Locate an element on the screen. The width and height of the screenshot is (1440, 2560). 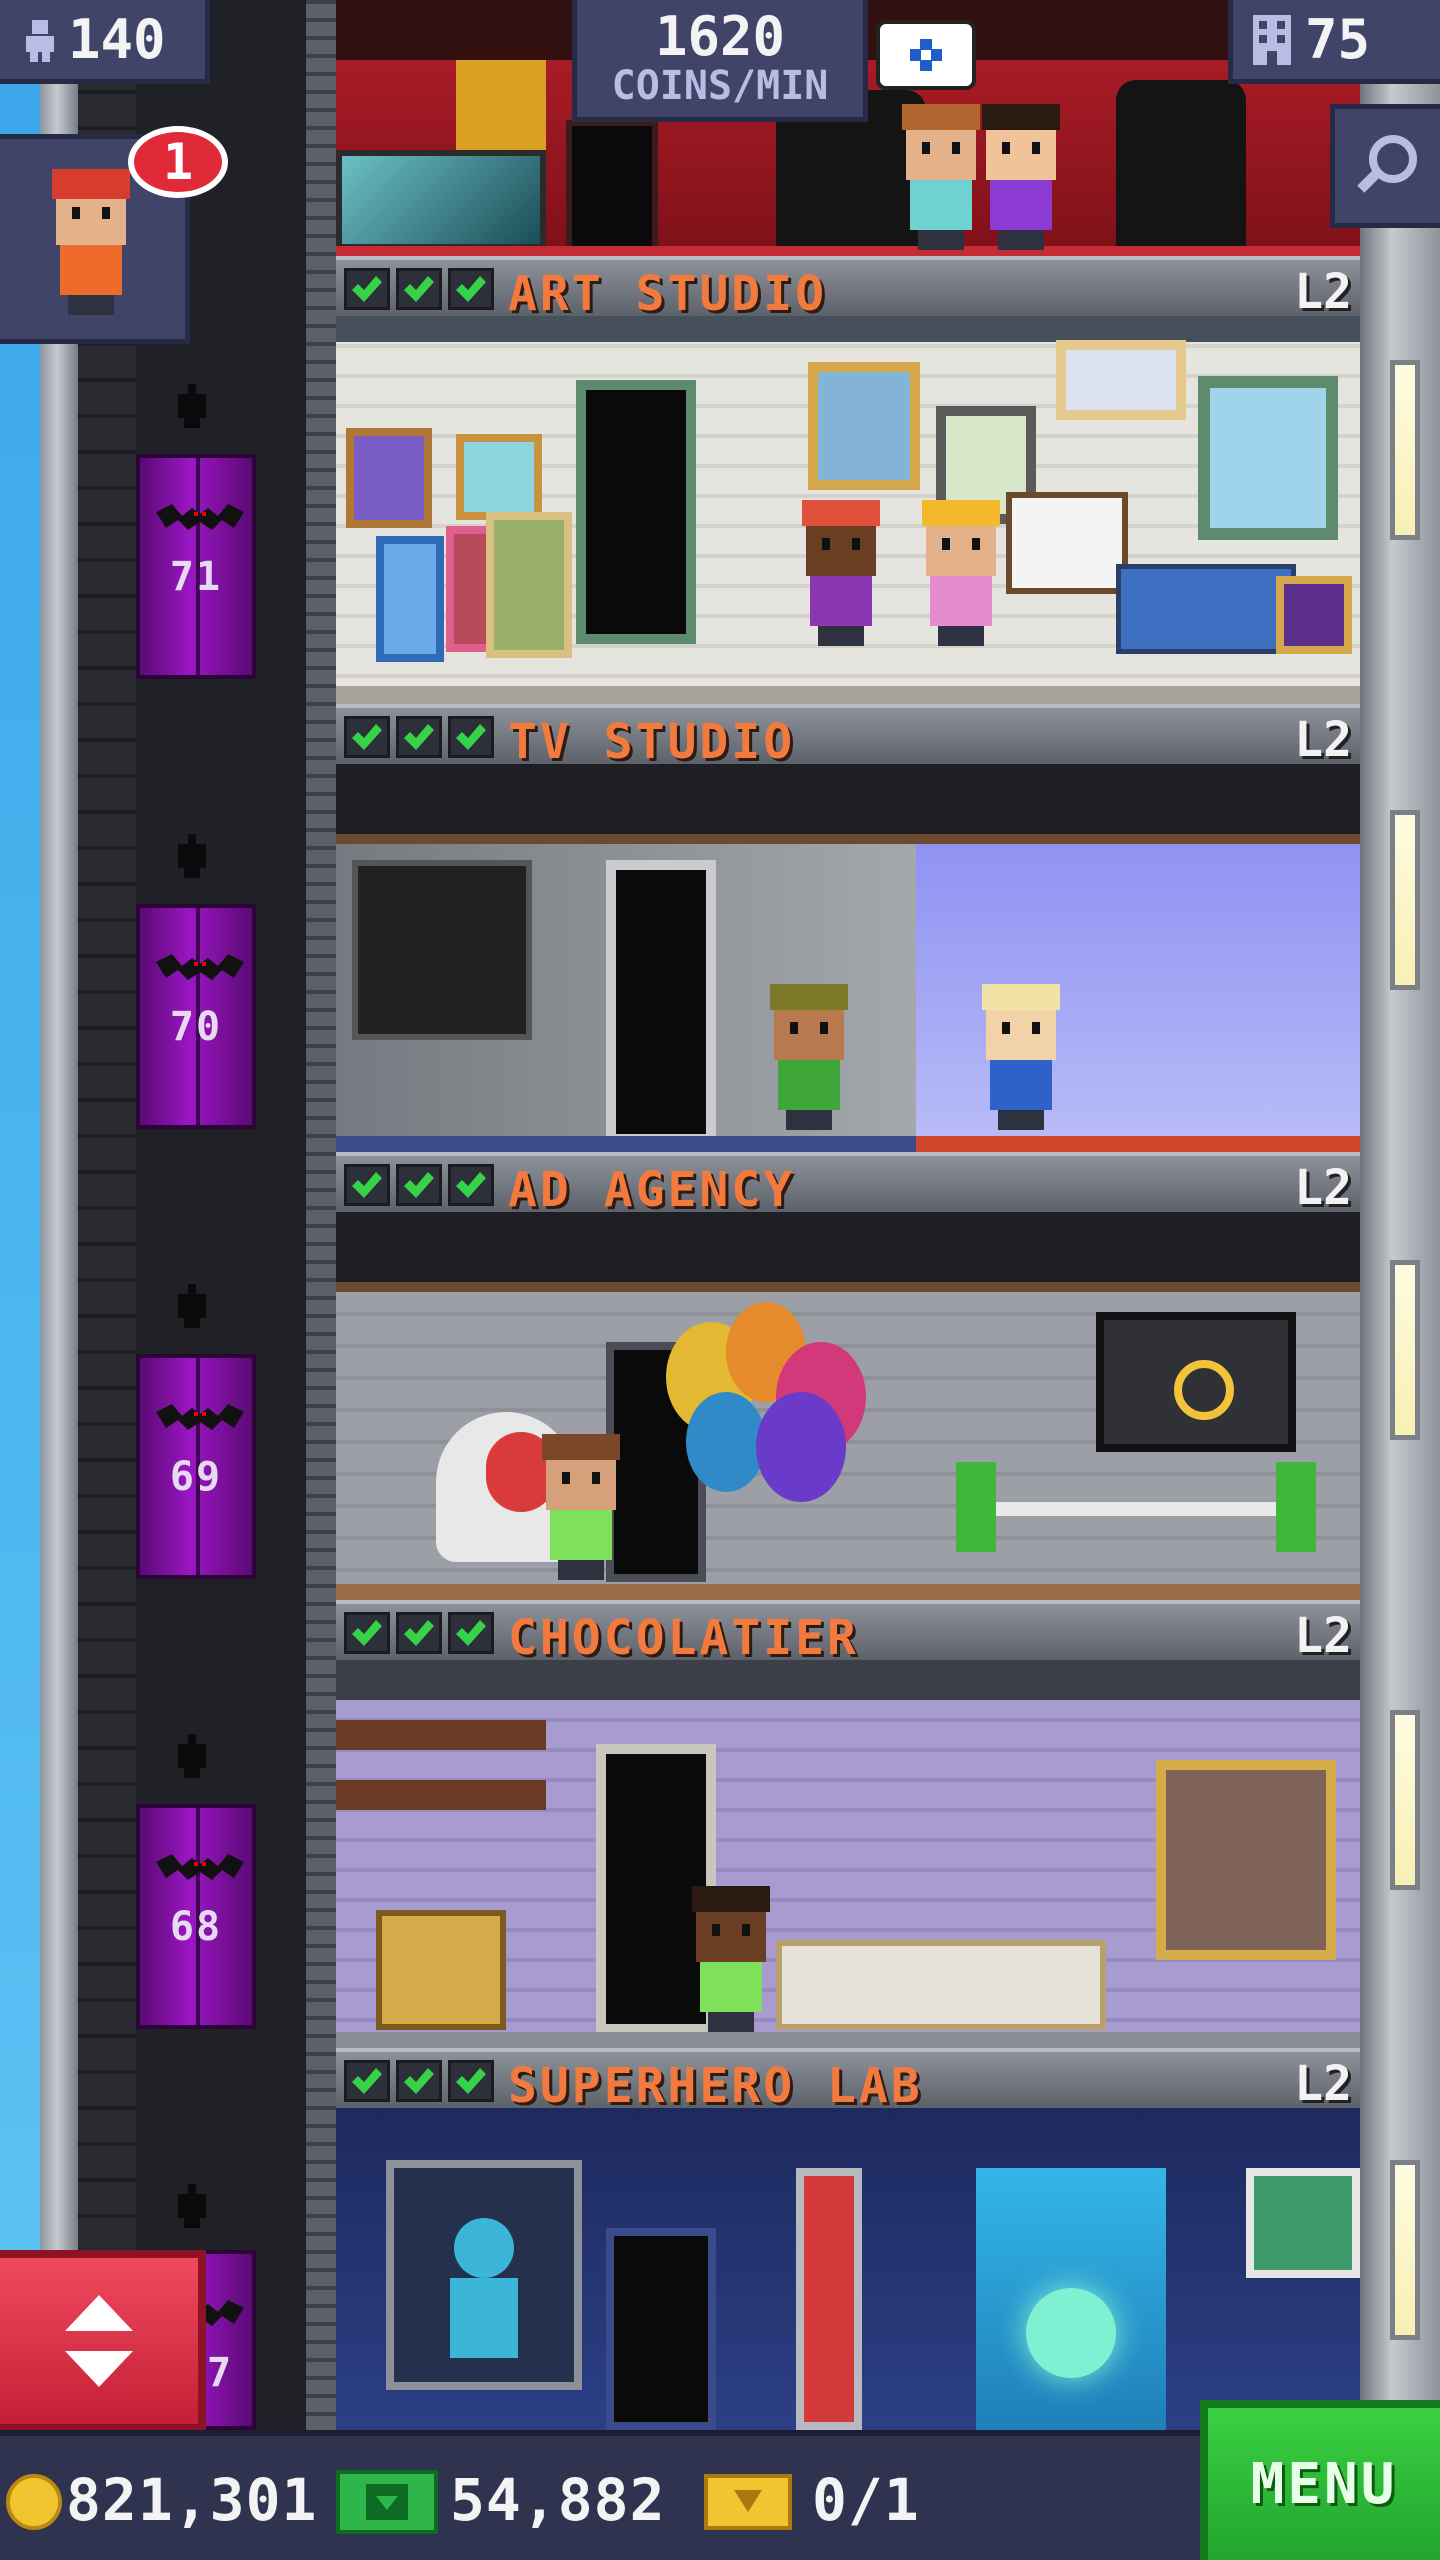
superhero-lab-room is located at coordinates (848, 2269).